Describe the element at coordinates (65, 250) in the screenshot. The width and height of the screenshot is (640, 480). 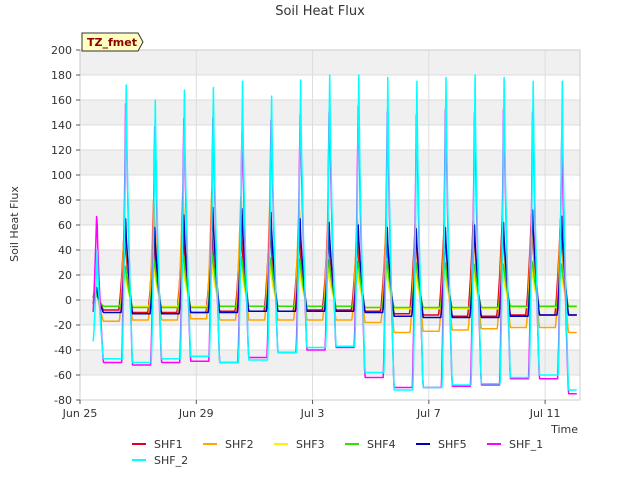
I see `y-tick-label: 40` at that location.